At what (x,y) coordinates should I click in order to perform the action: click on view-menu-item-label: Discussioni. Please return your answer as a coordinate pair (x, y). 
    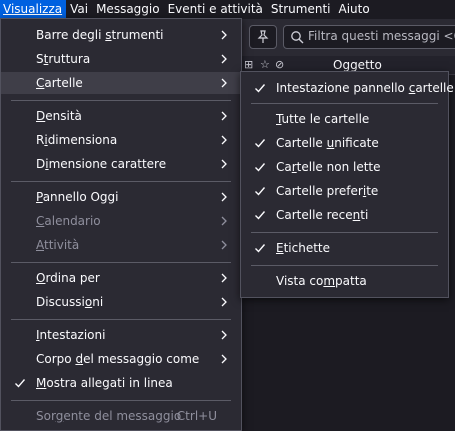
    Looking at the image, I should click on (70, 302).